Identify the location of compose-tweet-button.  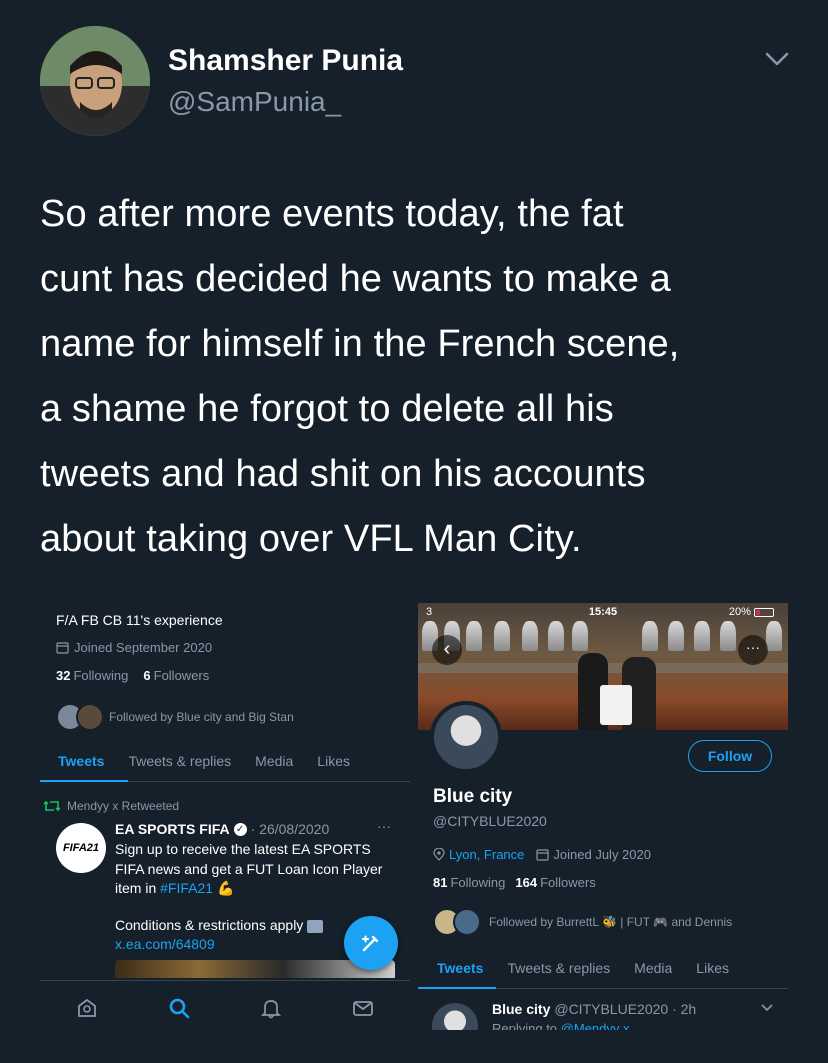
(371, 943).